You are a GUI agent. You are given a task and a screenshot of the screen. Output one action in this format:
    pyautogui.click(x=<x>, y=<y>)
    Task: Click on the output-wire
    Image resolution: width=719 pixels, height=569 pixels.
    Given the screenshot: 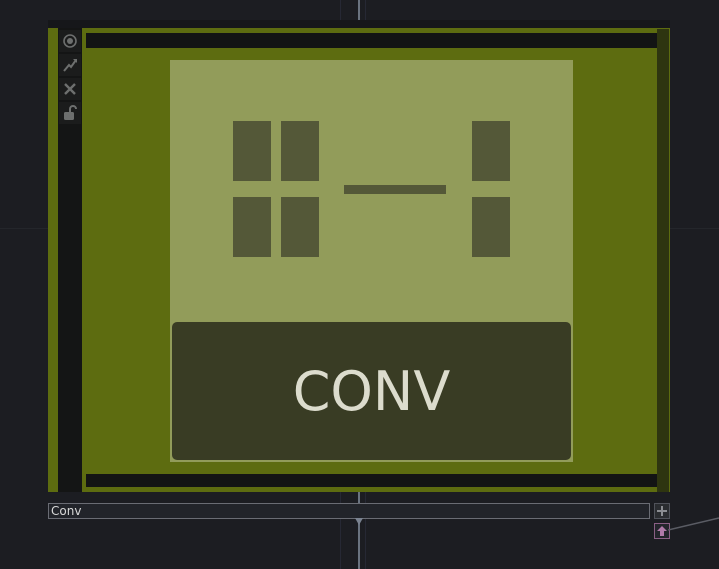 What is the action you would take?
    pyautogui.click(x=693, y=525)
    